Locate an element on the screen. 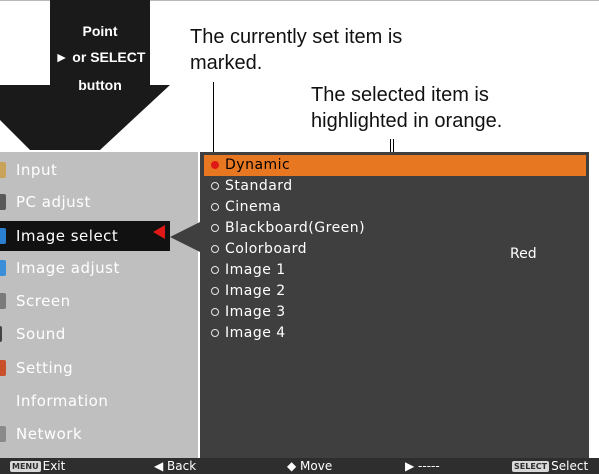  menu-item-label: Network is located at coordinates (49, 434).